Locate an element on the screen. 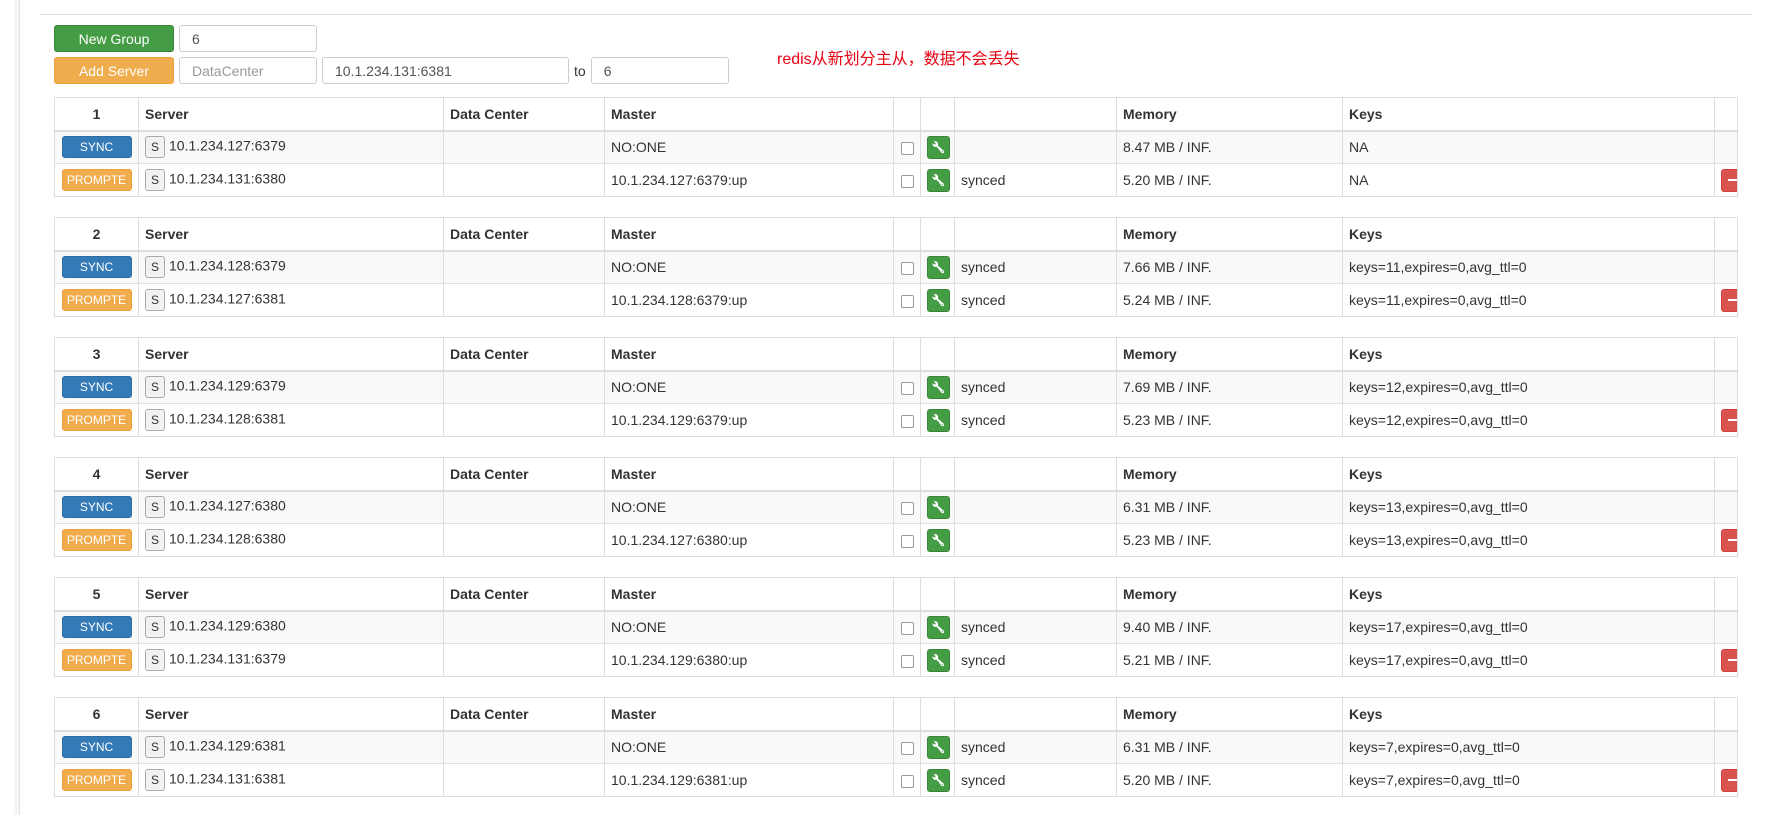  server-address: 10.1.234.127:6379 is located at coordinates (227, 145).